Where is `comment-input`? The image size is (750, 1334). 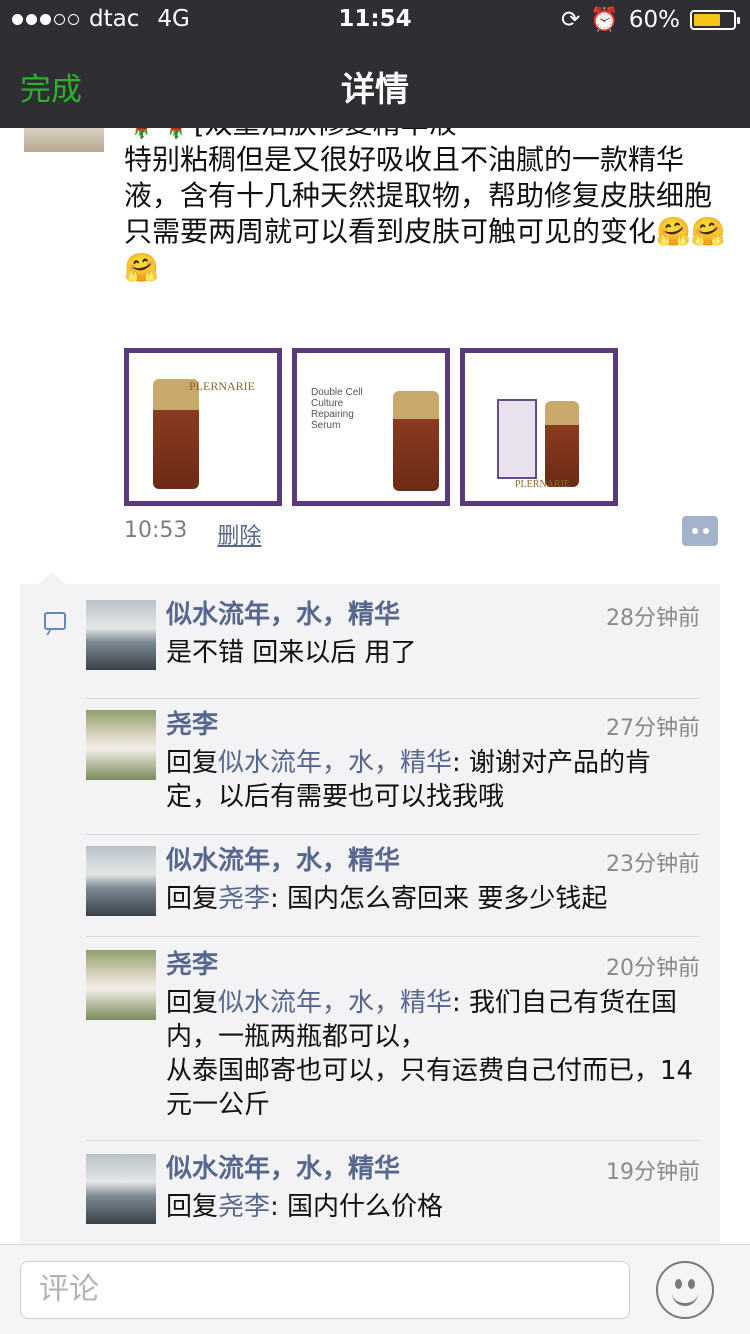
comment-input is located at coordinates (325, 1290).